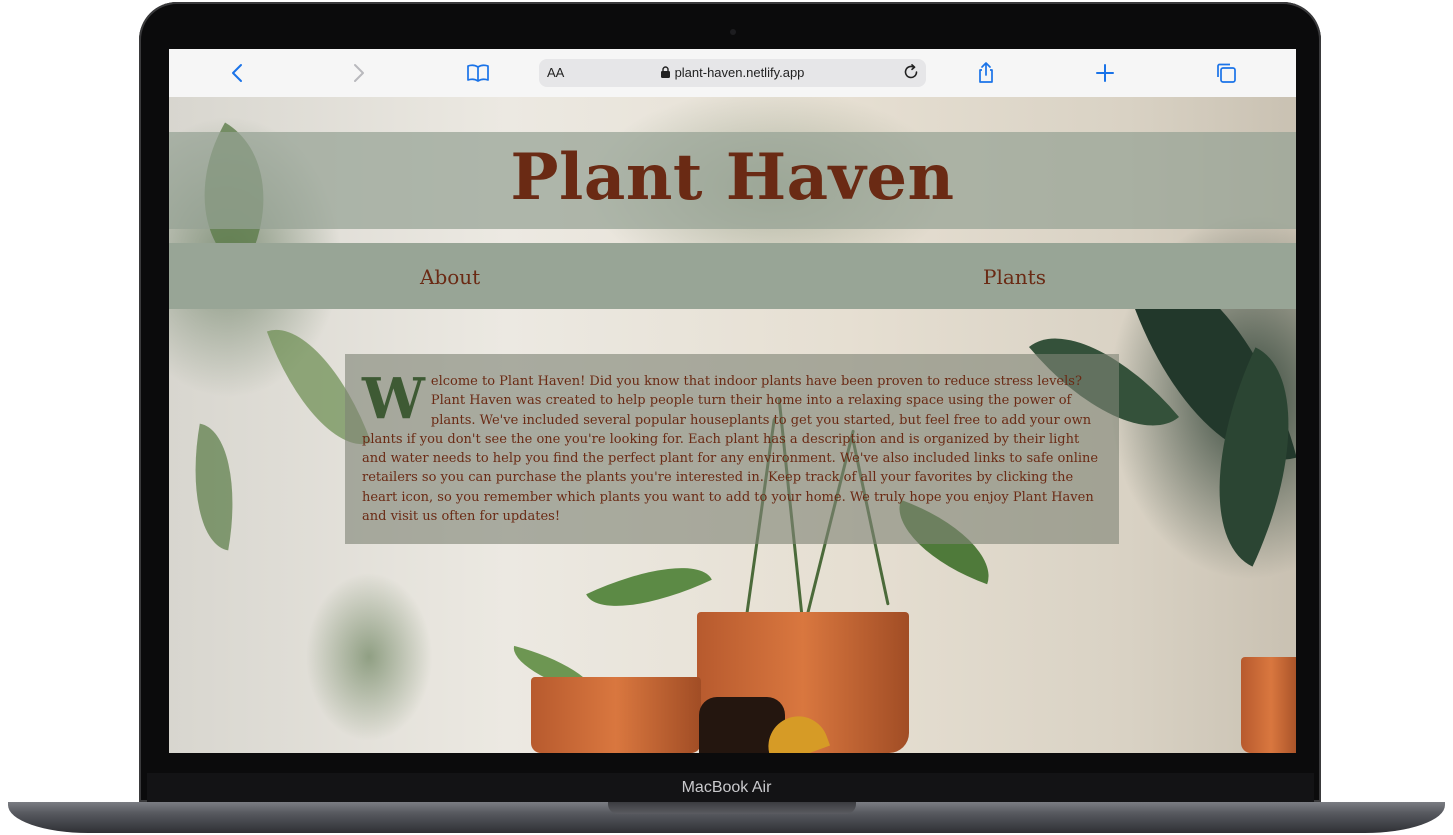 This screenshot has height=835, width=1453. What do you see at coordinates (1014, 277) in the screenshot?
I see `nav-link-plants: Plants` at bounding box center [1014, 277].